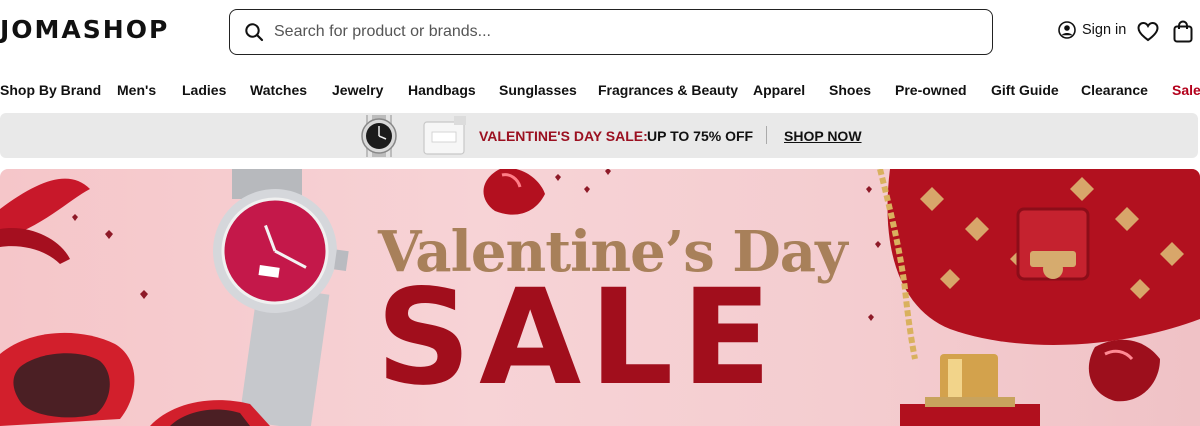  Describe the element at coordinates (668, 90) in the screenshot. I see `nav-item-fragrances-beauty: Fragrances & Beauty` at that location.